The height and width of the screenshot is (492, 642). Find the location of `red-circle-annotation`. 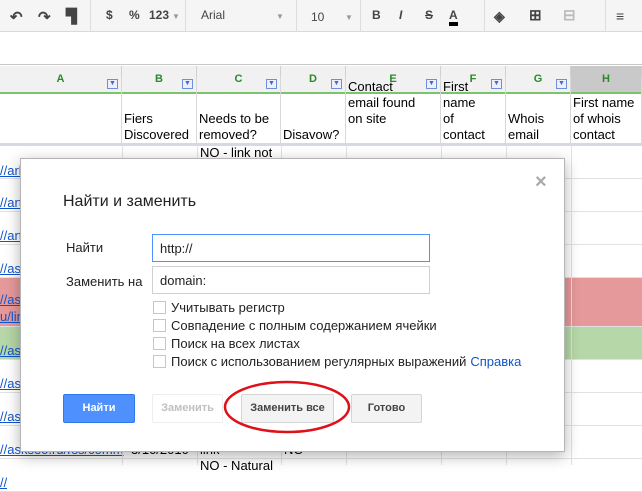

red-circle-annotation is located at coordinates (287, 407).